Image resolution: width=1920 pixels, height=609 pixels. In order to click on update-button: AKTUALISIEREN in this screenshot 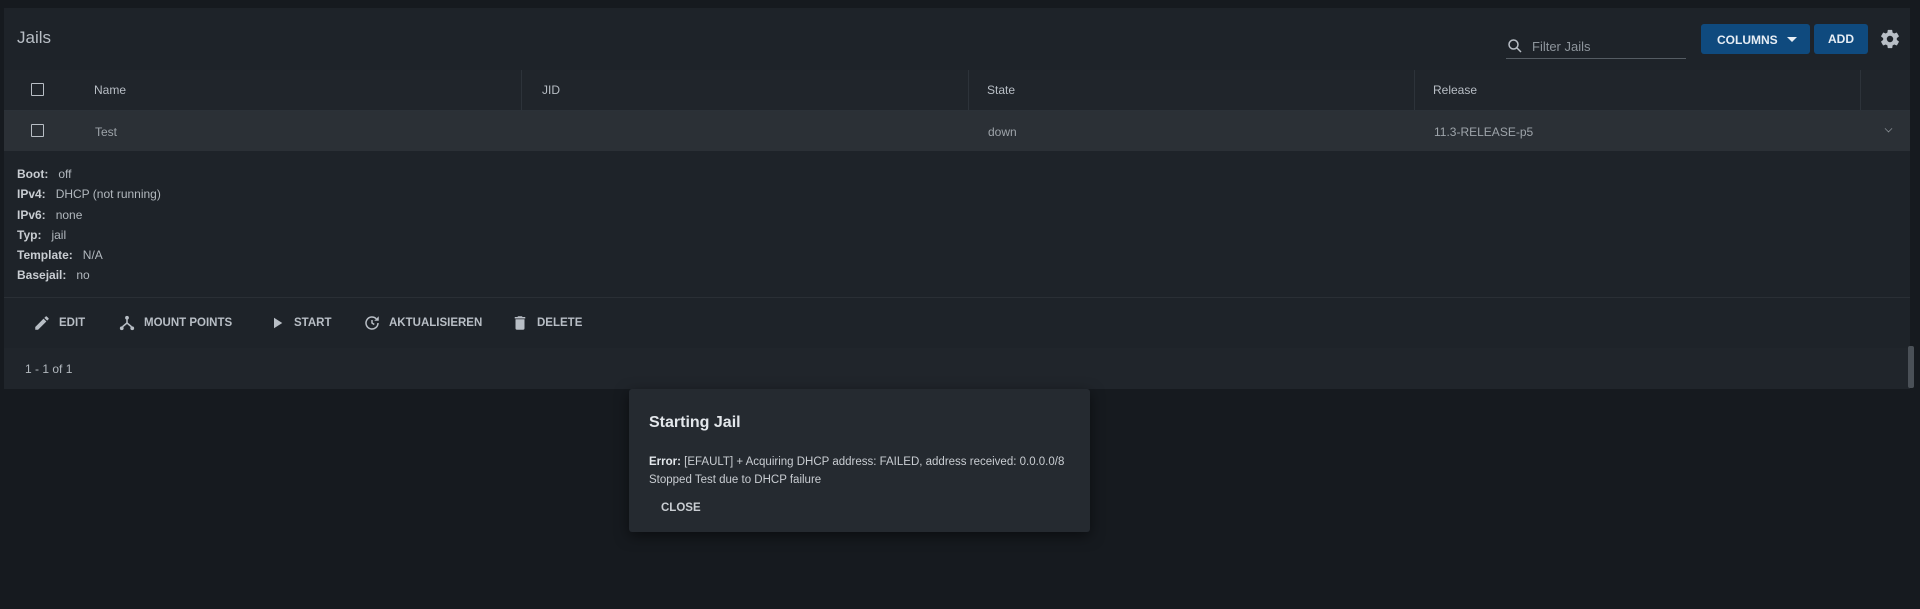, I will do `click(422, 323)`.